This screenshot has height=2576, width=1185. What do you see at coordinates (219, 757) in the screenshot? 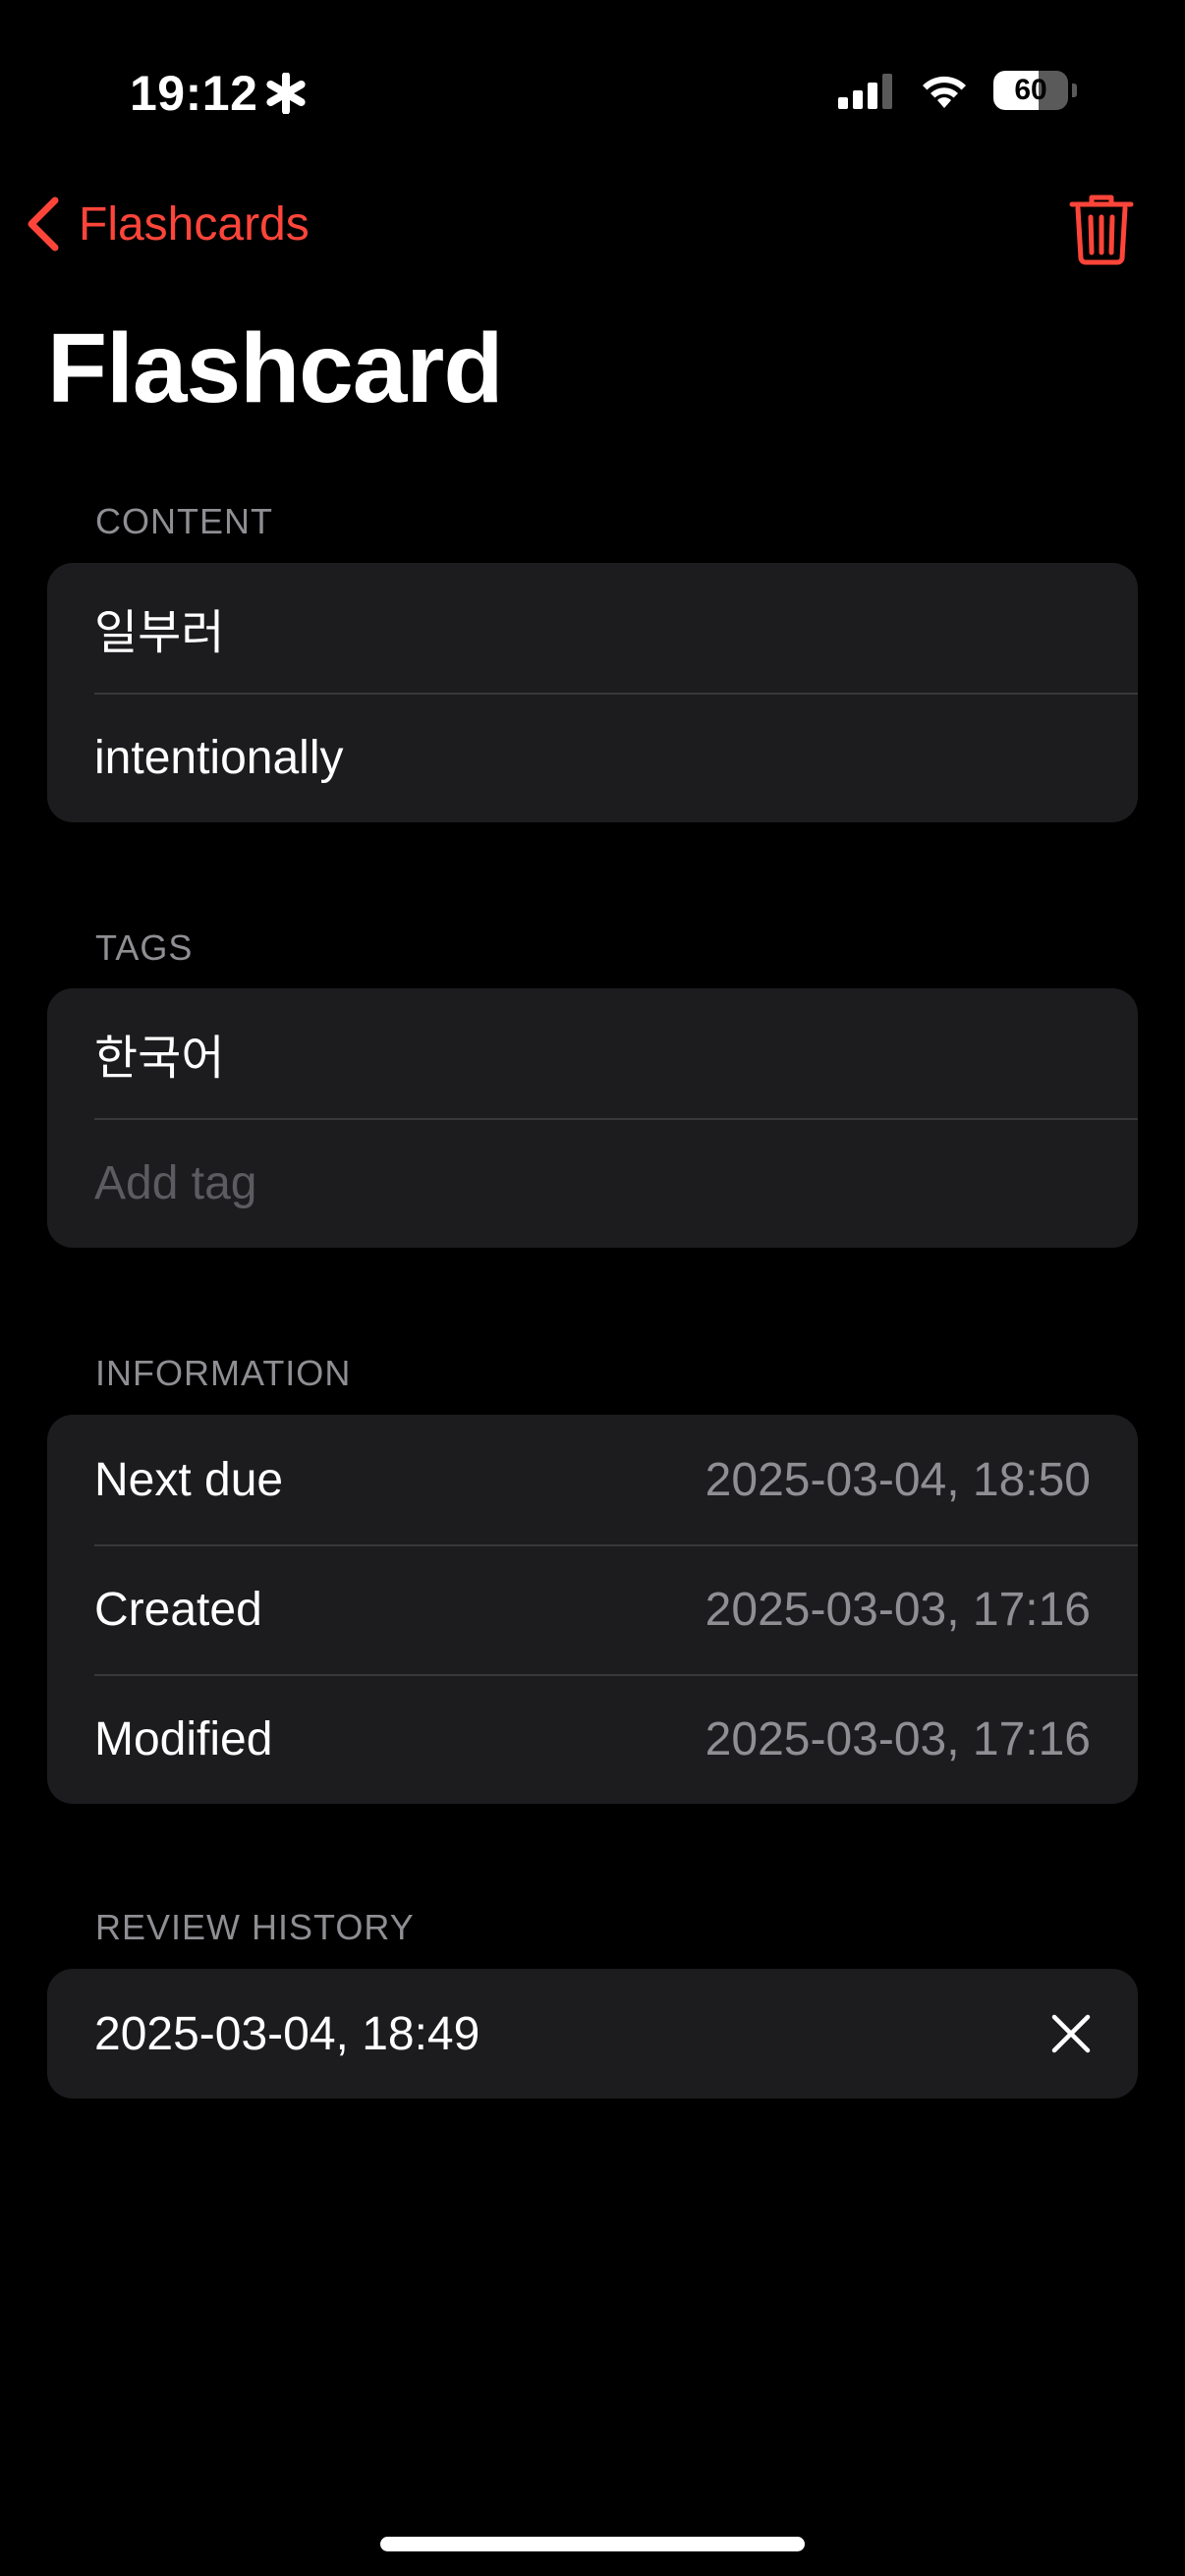
I see `back-text: intentionally` at bounding box center [219, 757].